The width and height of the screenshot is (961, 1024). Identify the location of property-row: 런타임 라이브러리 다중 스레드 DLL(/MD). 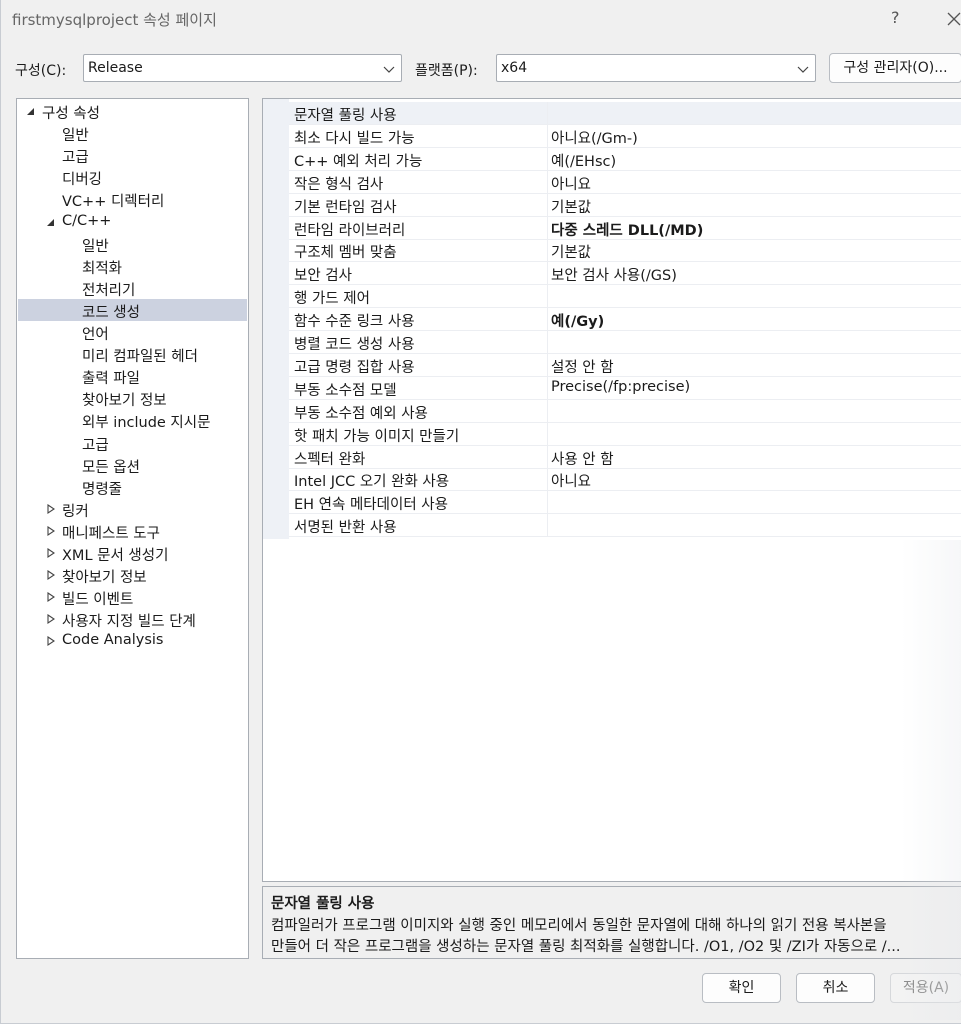
(625, 228).